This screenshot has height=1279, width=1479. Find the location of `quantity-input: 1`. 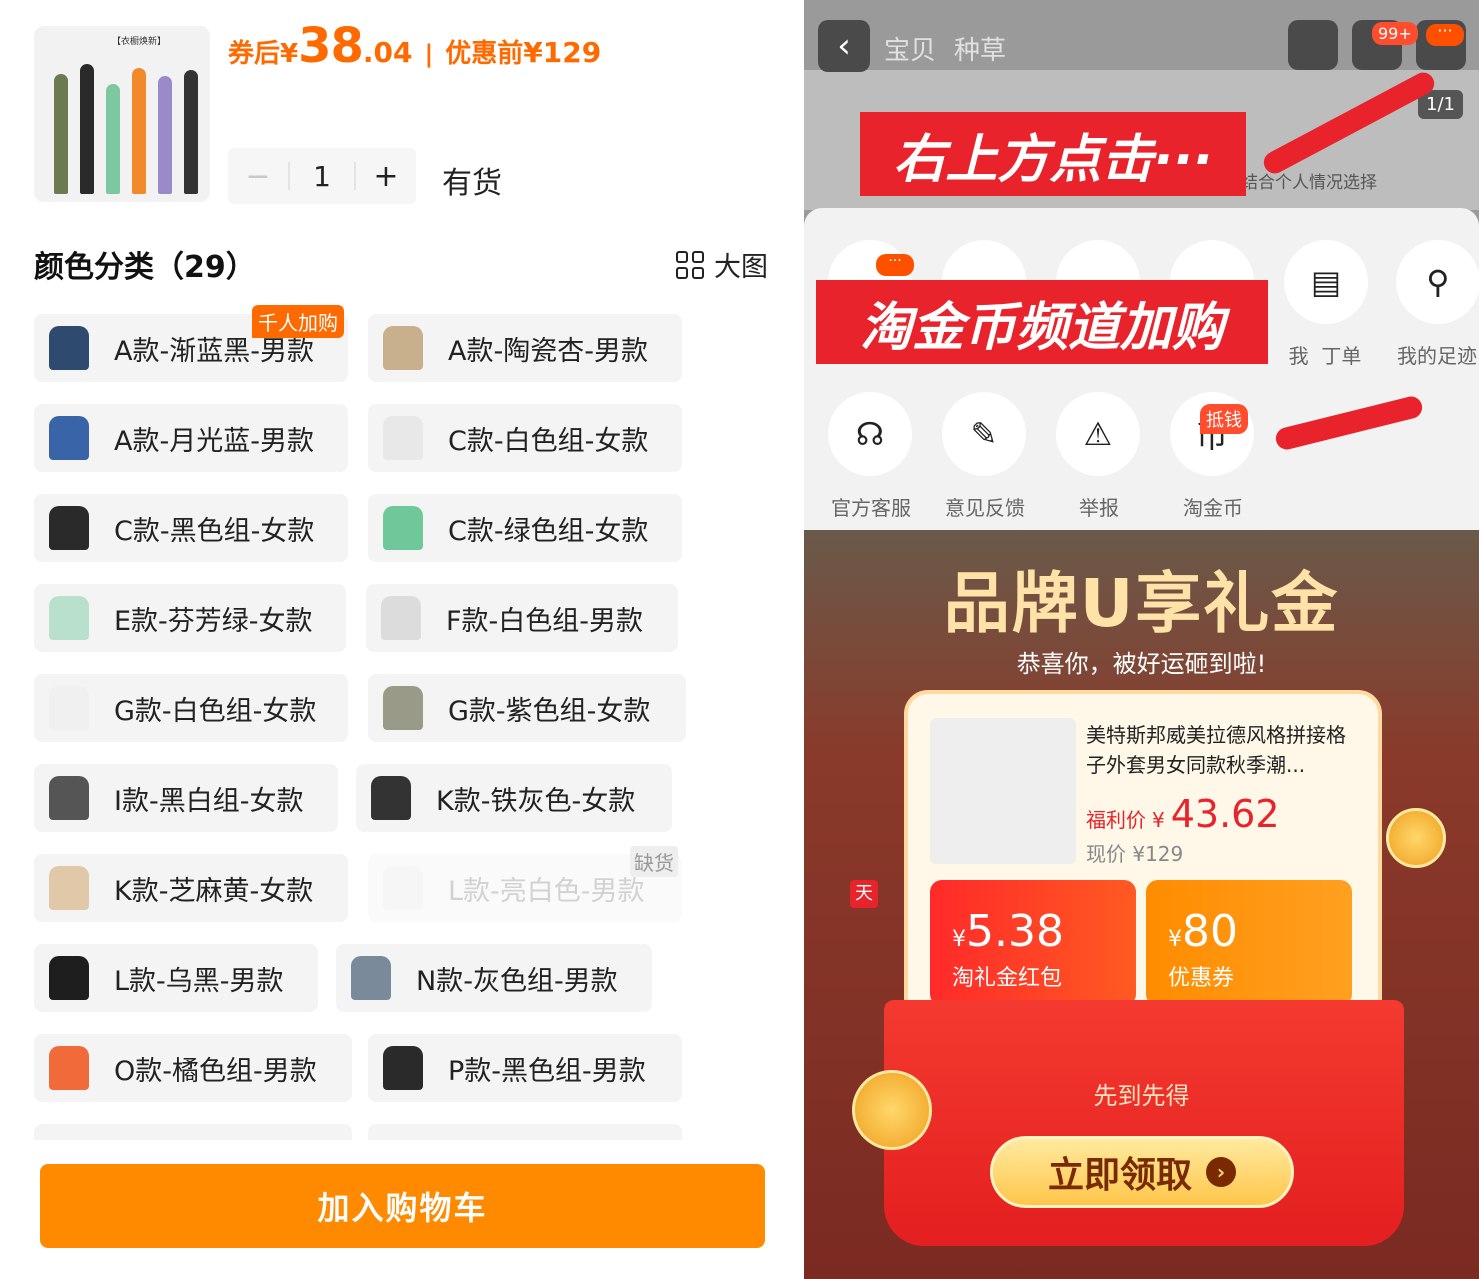

quantity-input: 1 is located at coordinates (322, 176).